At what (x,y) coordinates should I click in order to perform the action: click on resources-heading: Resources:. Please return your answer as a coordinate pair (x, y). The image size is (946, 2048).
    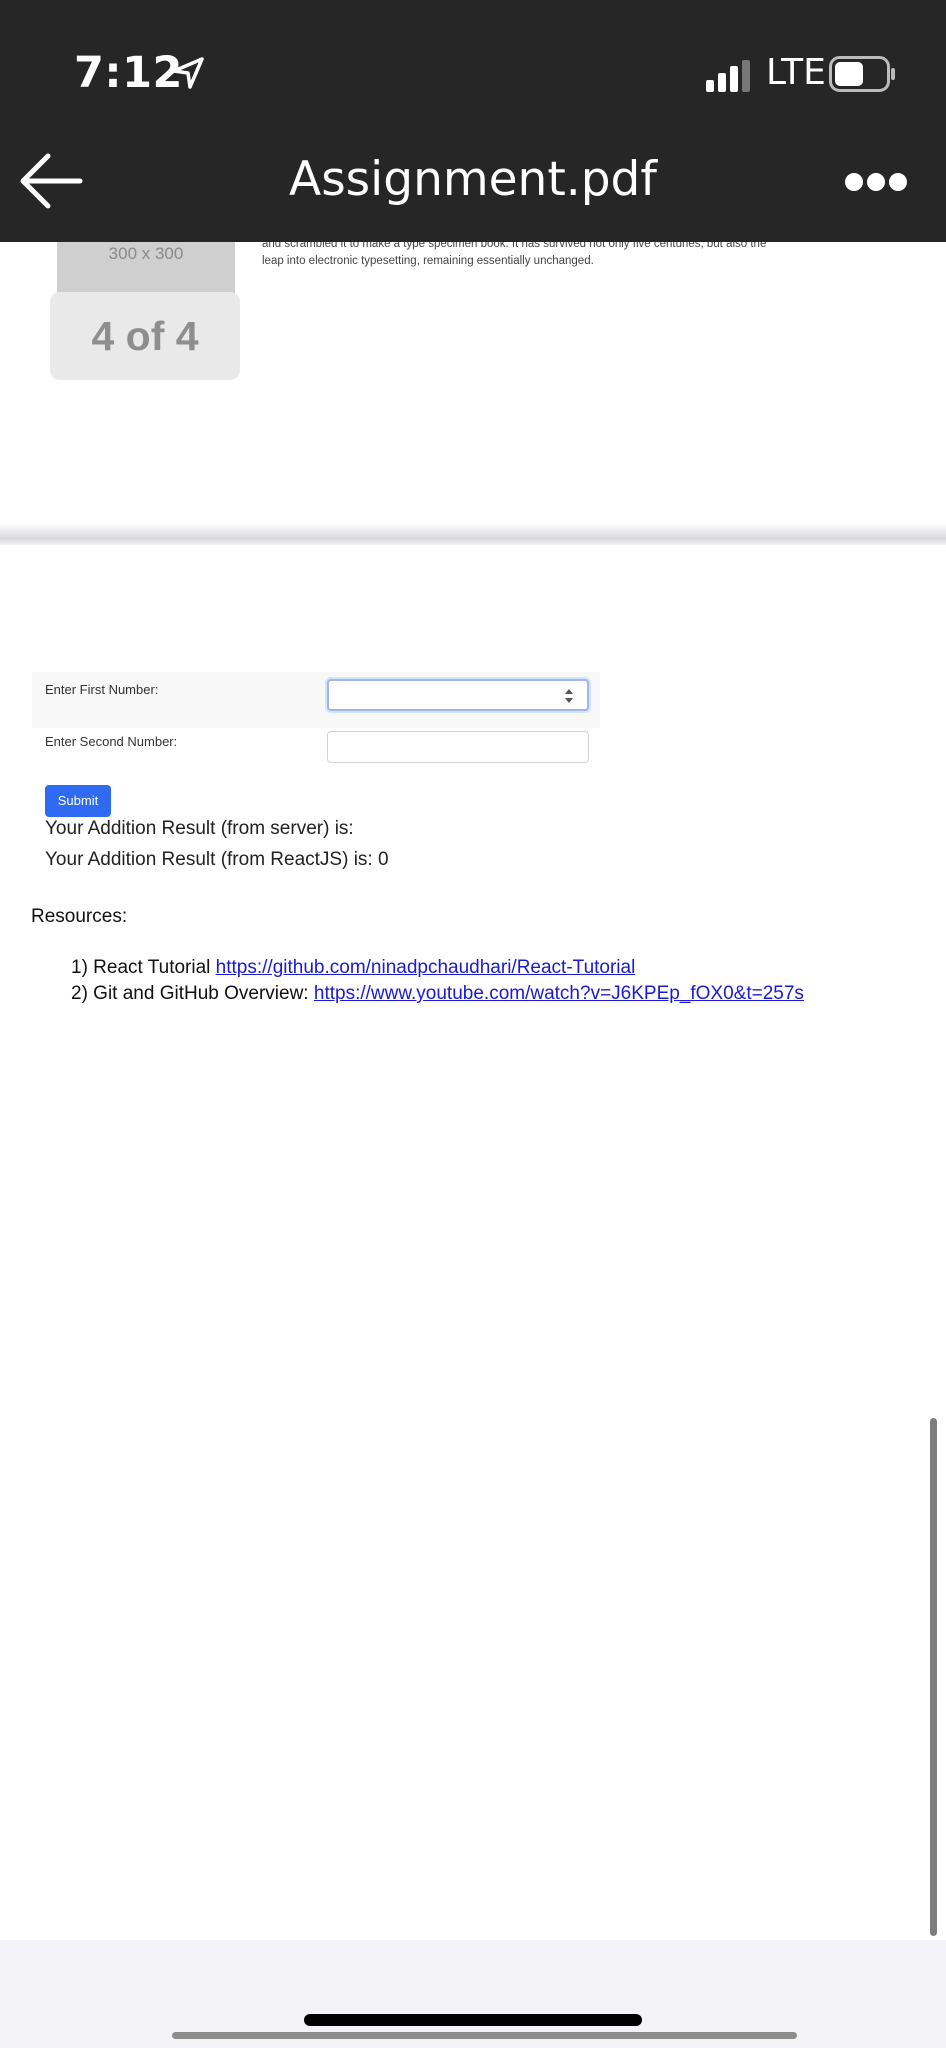
    Looking at the image, I should click on (79, 916).